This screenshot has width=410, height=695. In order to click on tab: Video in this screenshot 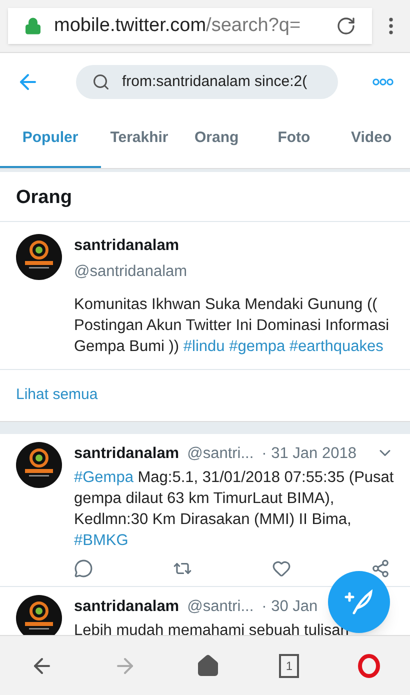, I will do `click(371, 139)`.